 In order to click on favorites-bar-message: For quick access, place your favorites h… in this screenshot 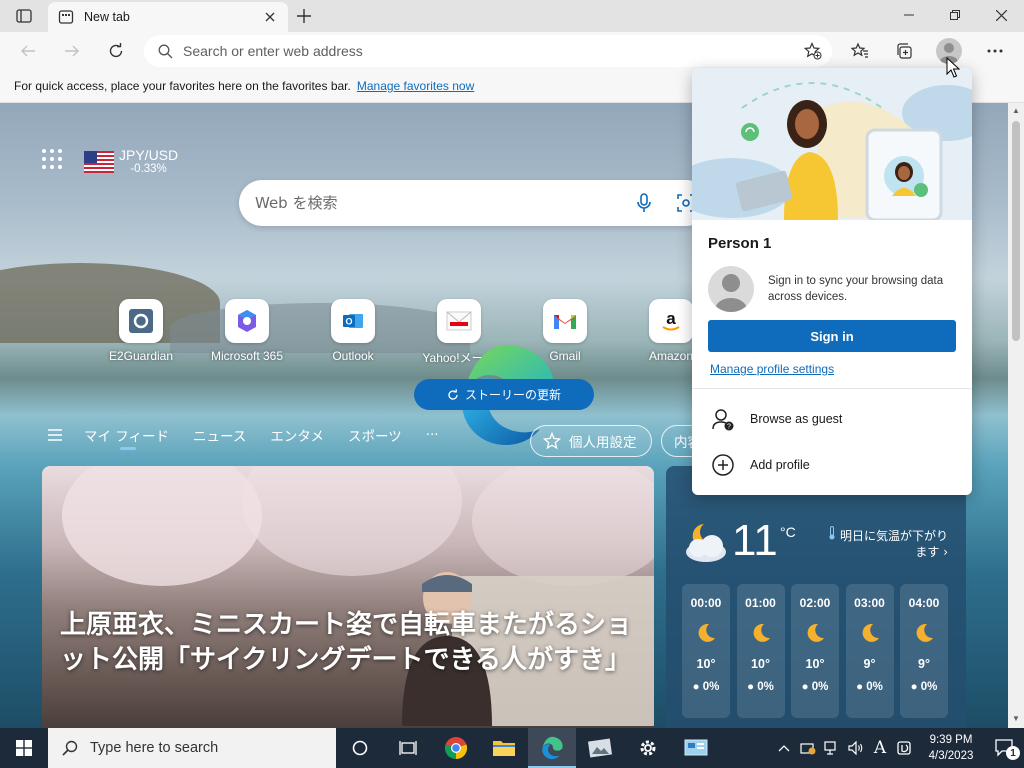, I will do `click(182, 86)`.